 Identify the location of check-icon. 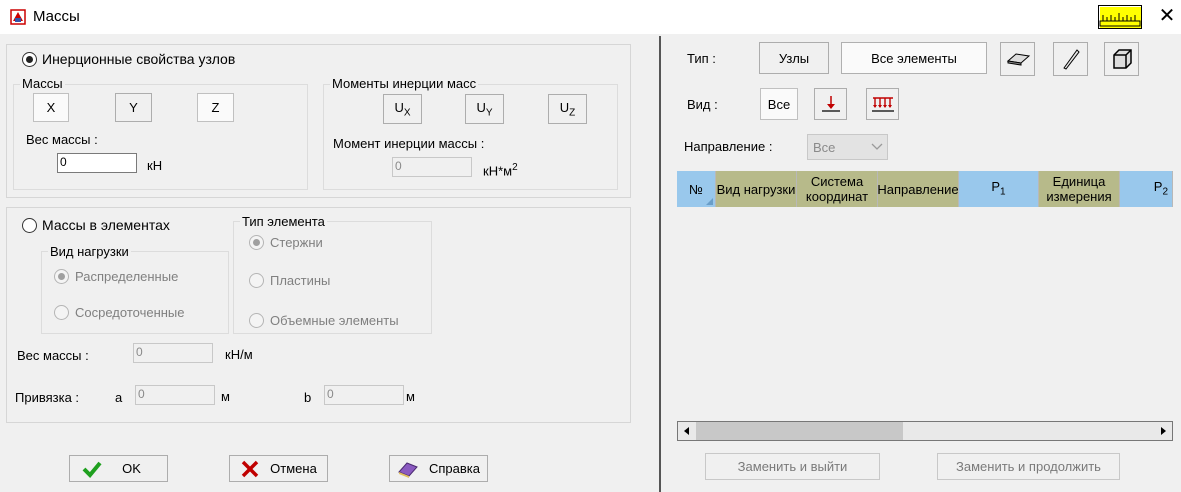
(92, 469).